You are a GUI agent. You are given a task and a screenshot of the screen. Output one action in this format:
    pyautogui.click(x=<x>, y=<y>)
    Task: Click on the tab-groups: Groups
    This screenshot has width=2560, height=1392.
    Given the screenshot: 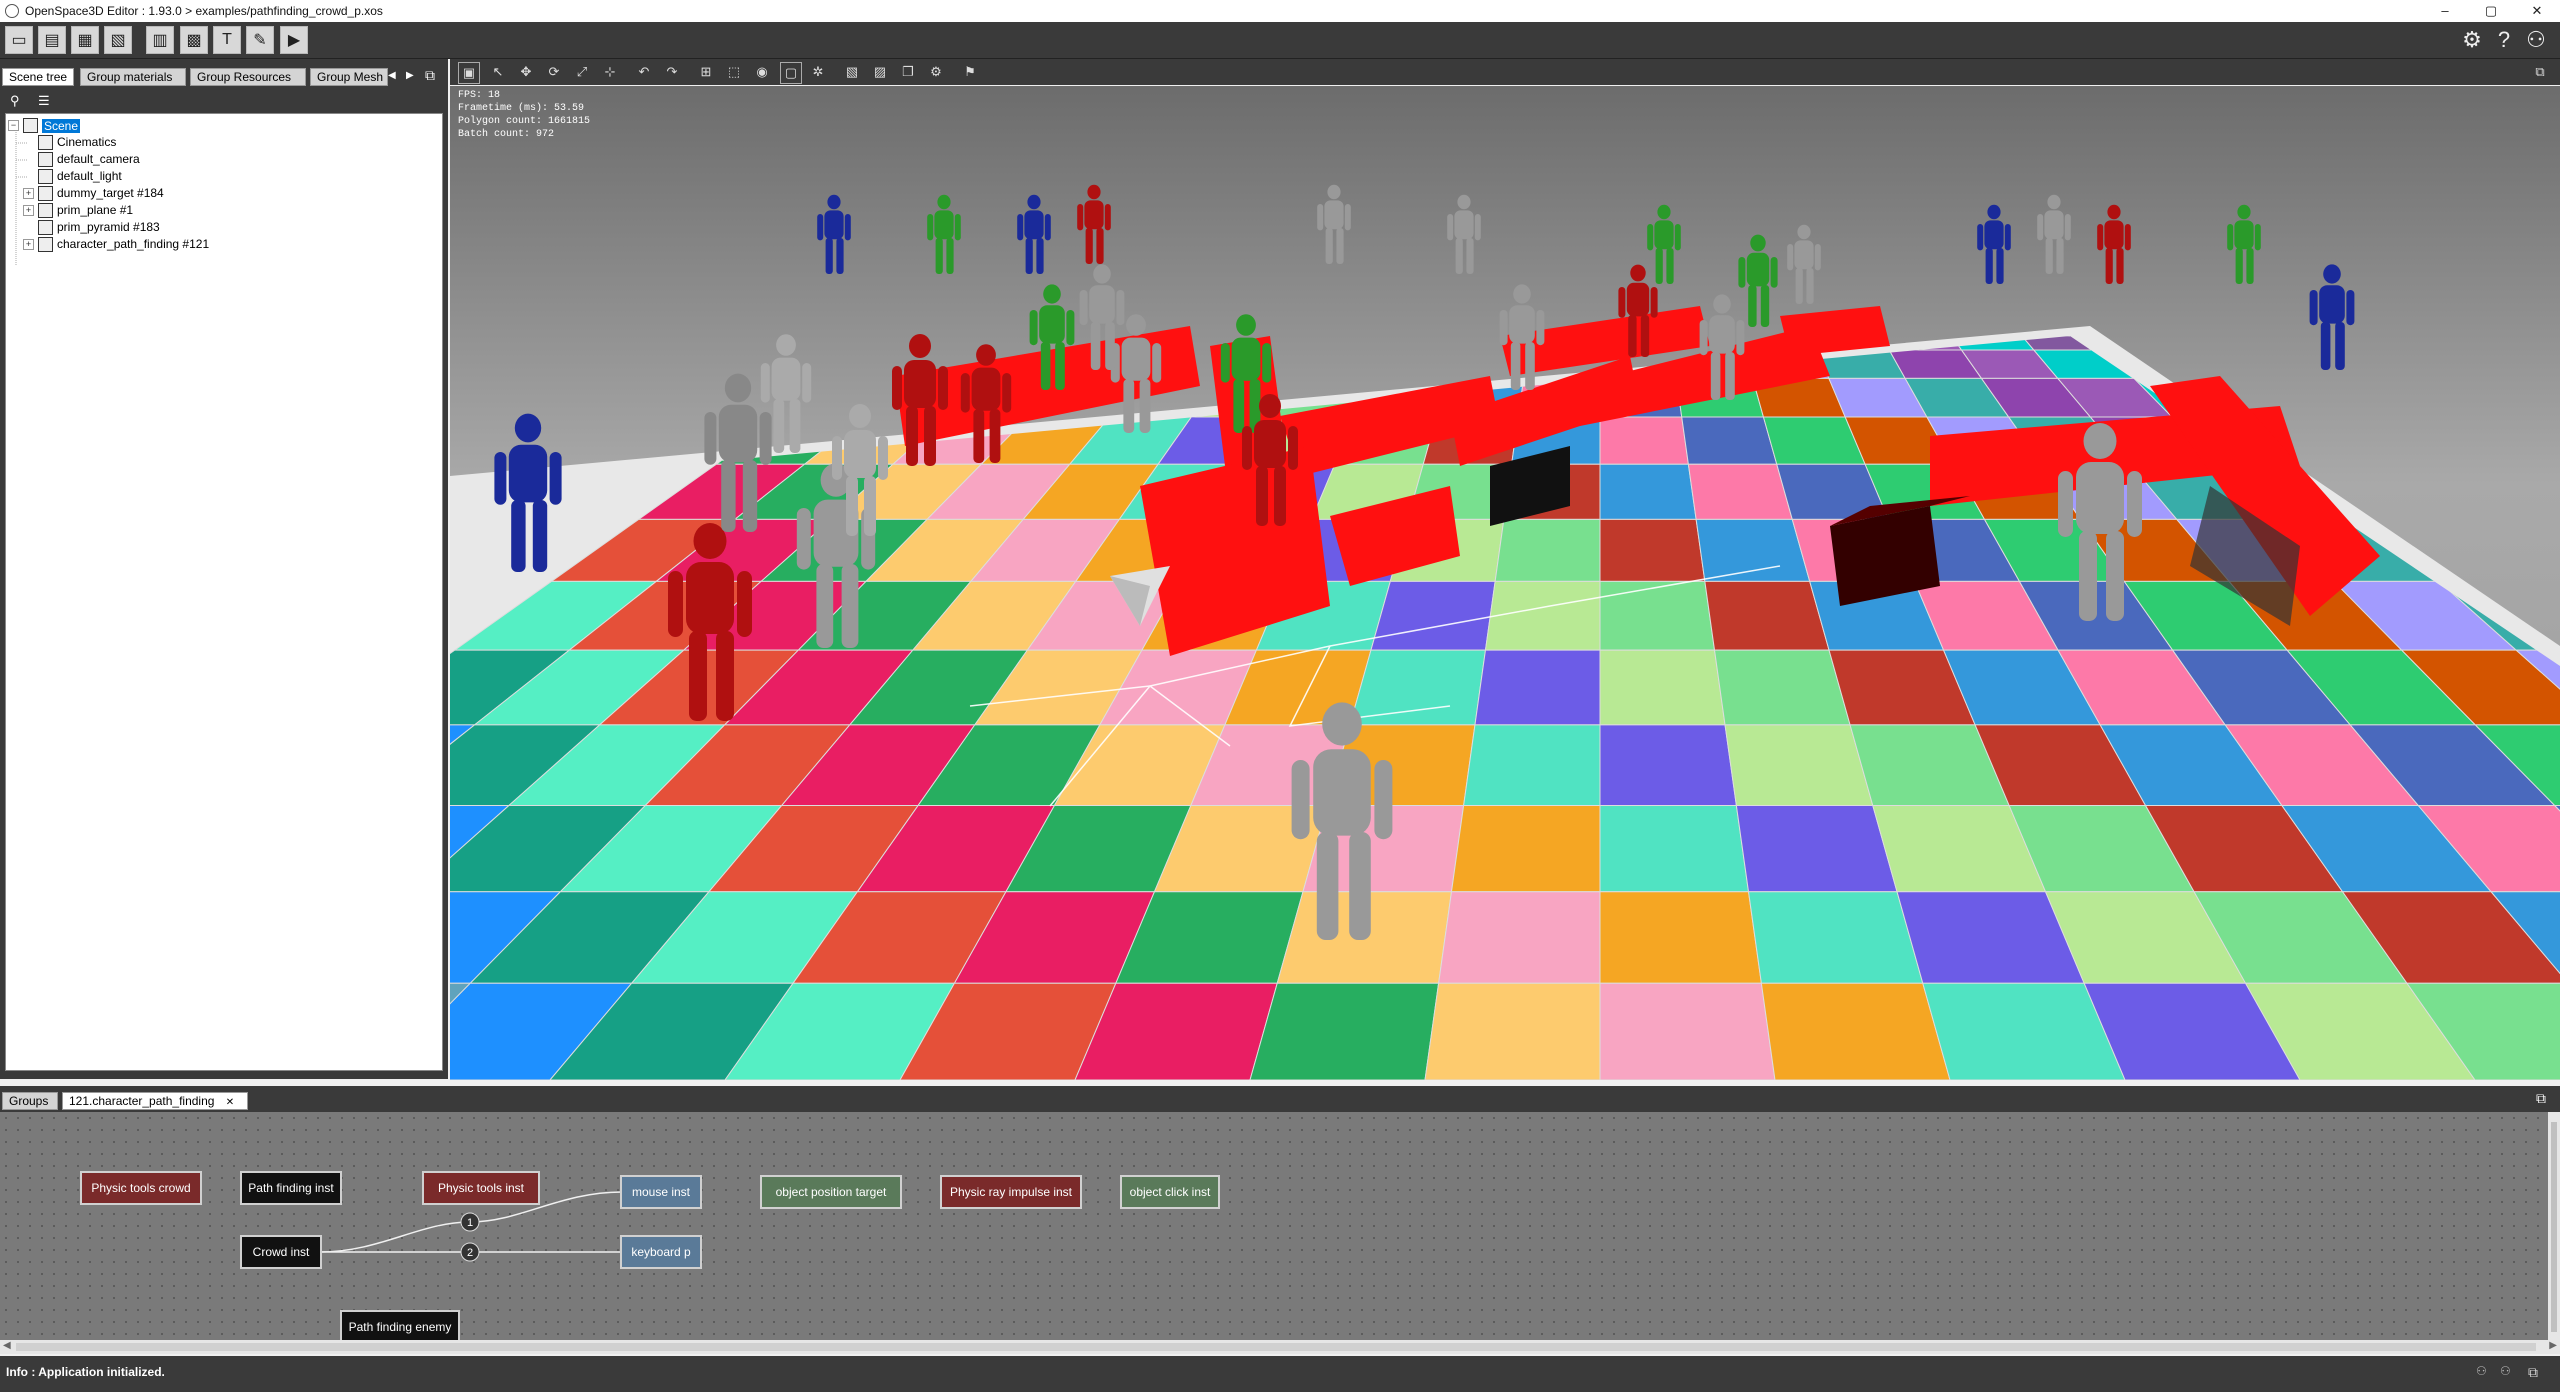 What is the action you would take?
    pyautogui.click(x=30, y=1101)
    